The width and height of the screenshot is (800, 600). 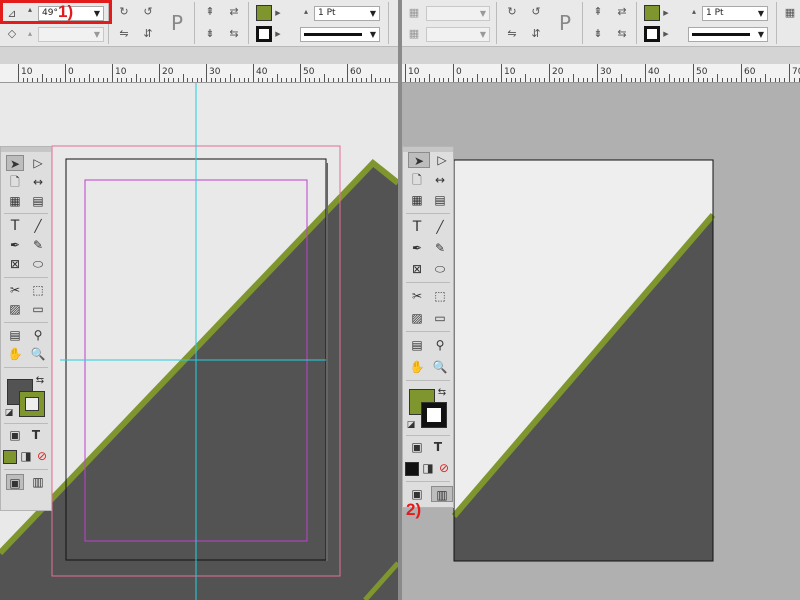 What do you see at coordinates (790, 13) in the screenshot?
I see `more-options-icon: ▦` at bounding box center [790, 13].